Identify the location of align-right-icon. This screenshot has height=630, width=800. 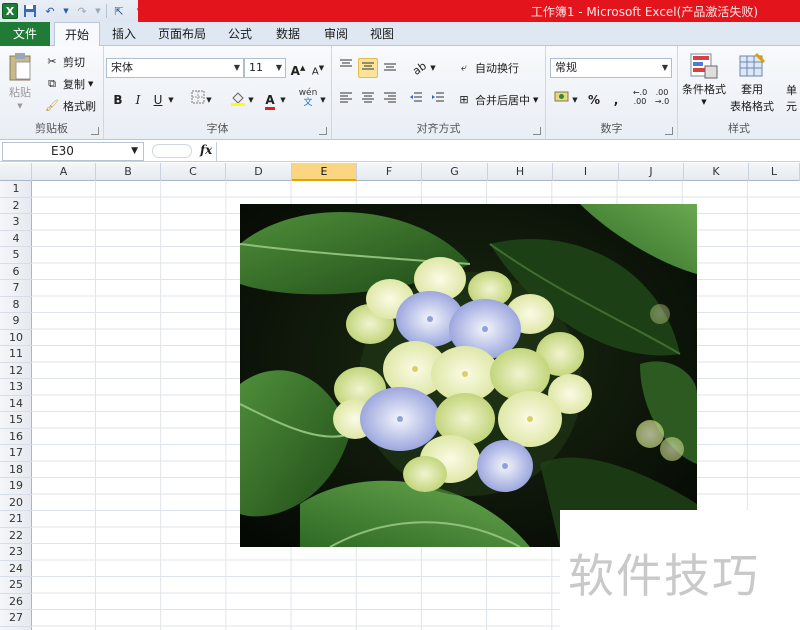
(390, 100).